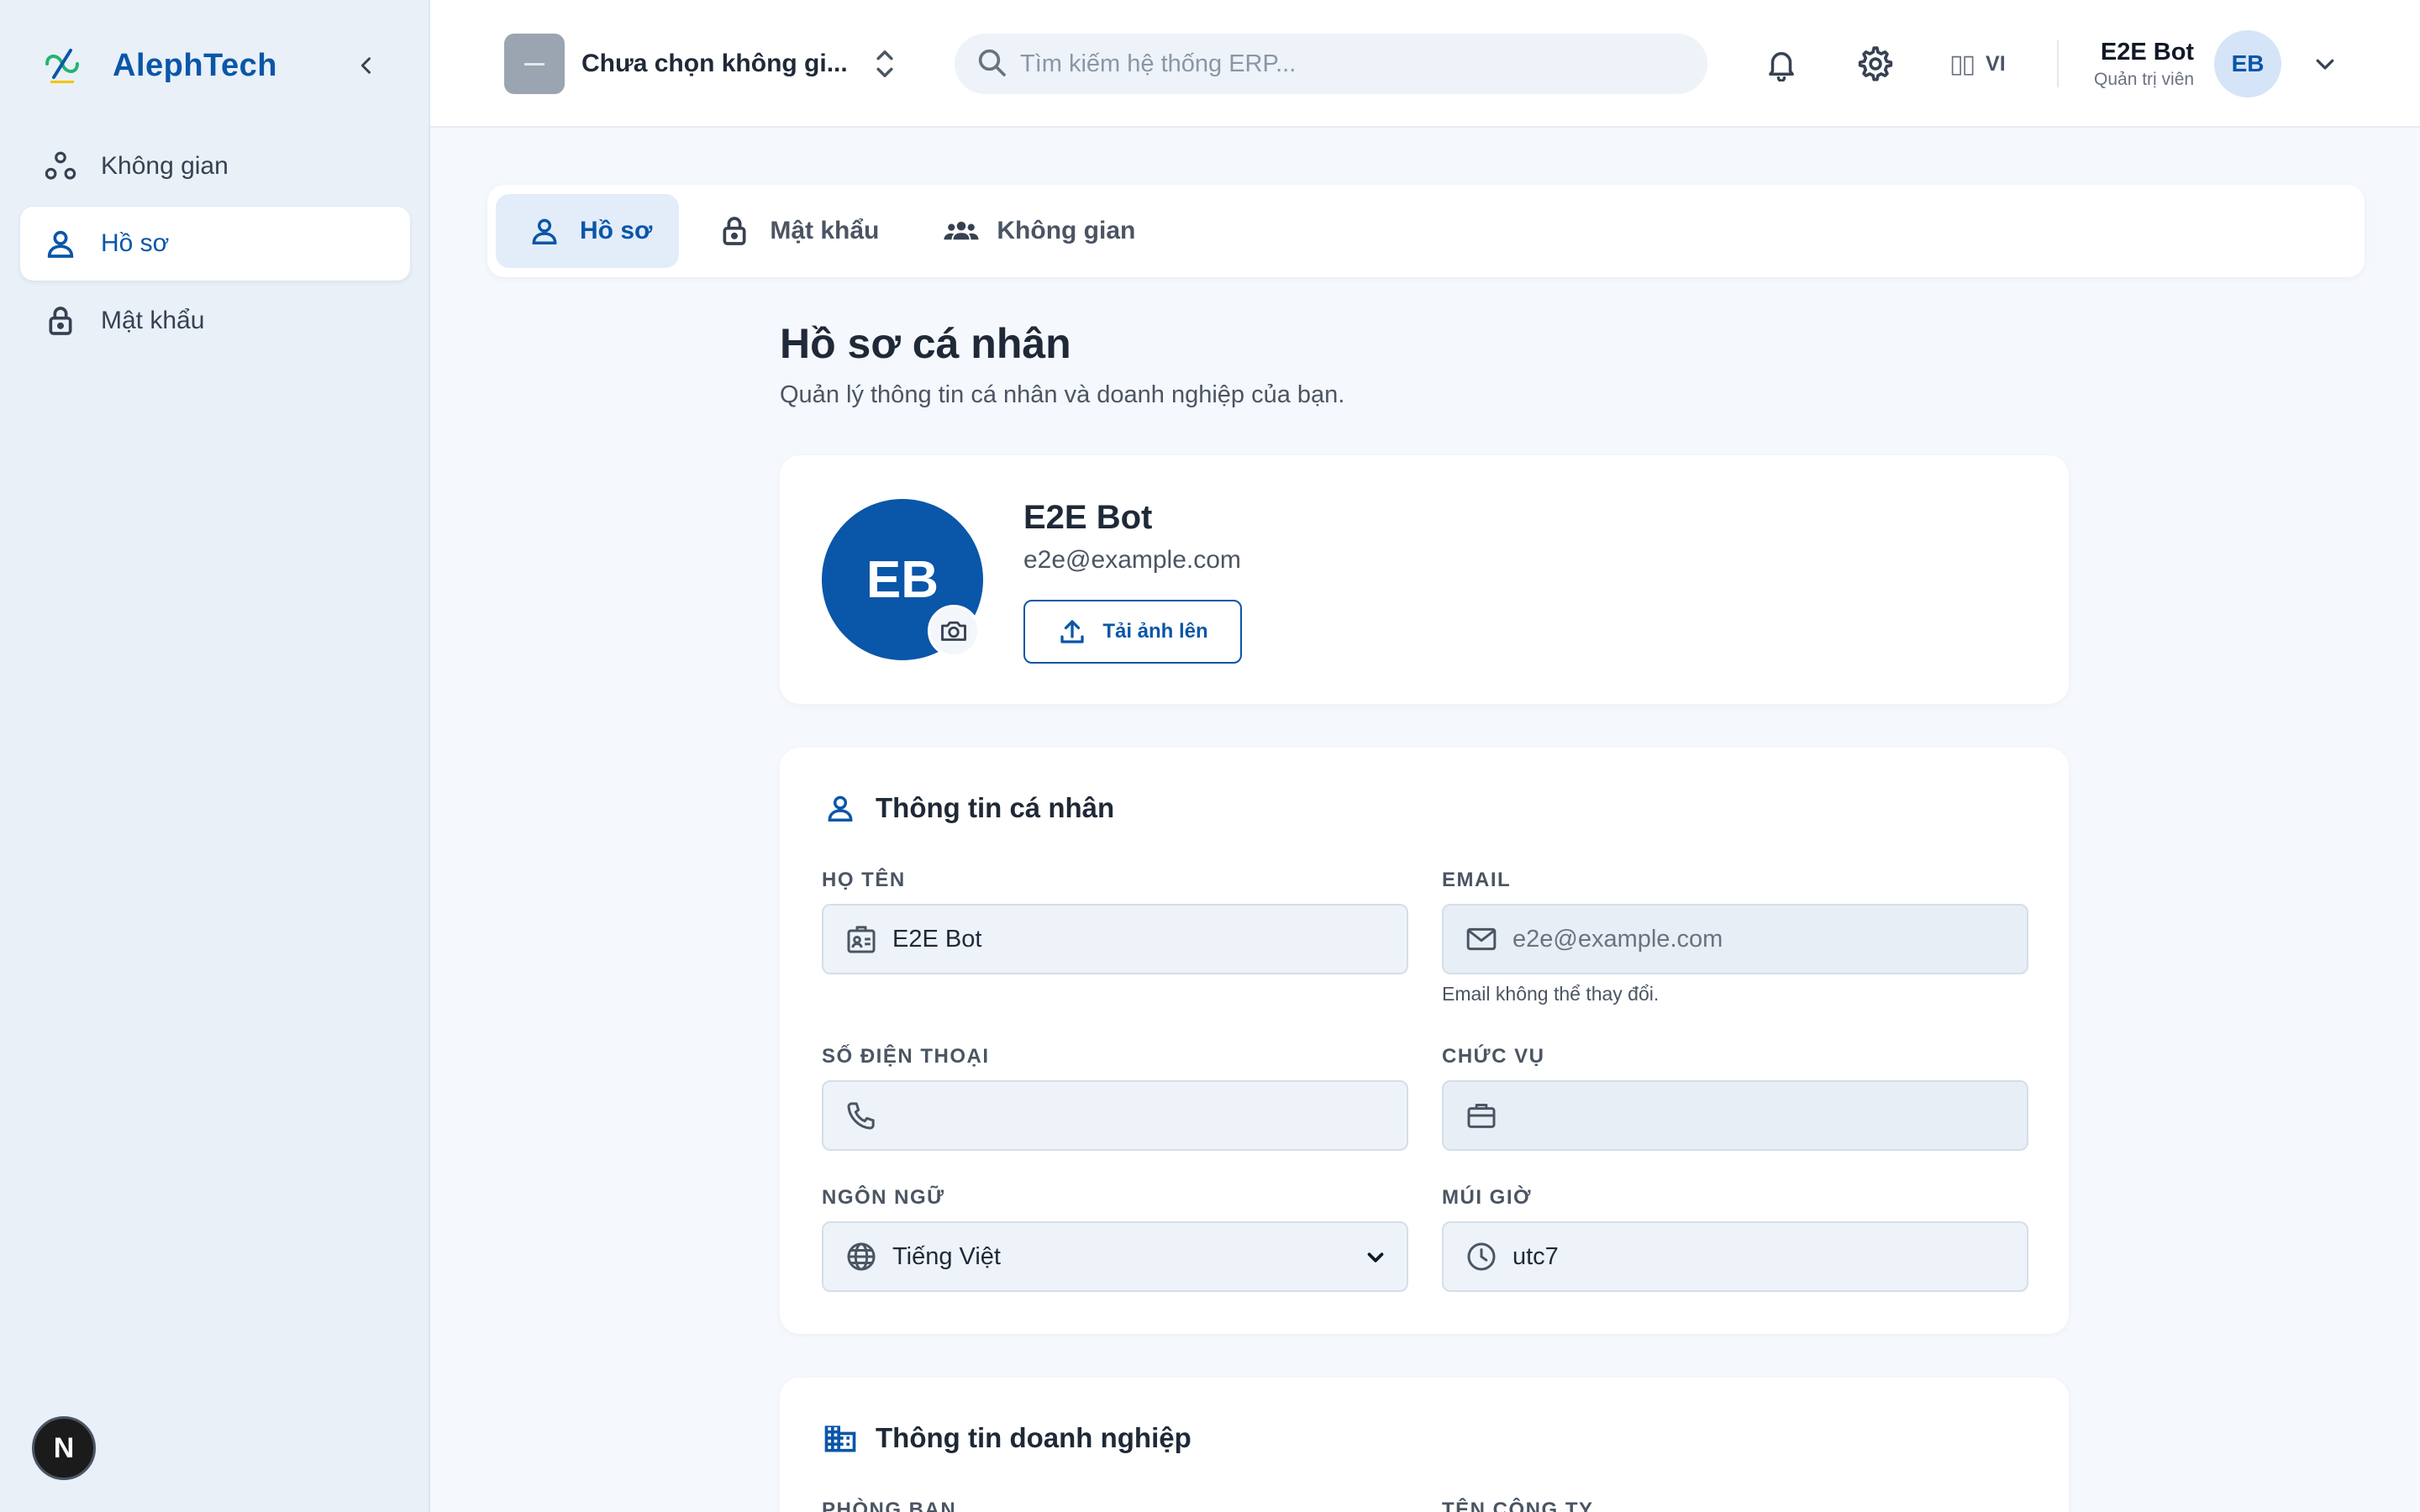 This screenshot has height=1512, width=2420. I want to click on full-name-field, so click(1115, 939).